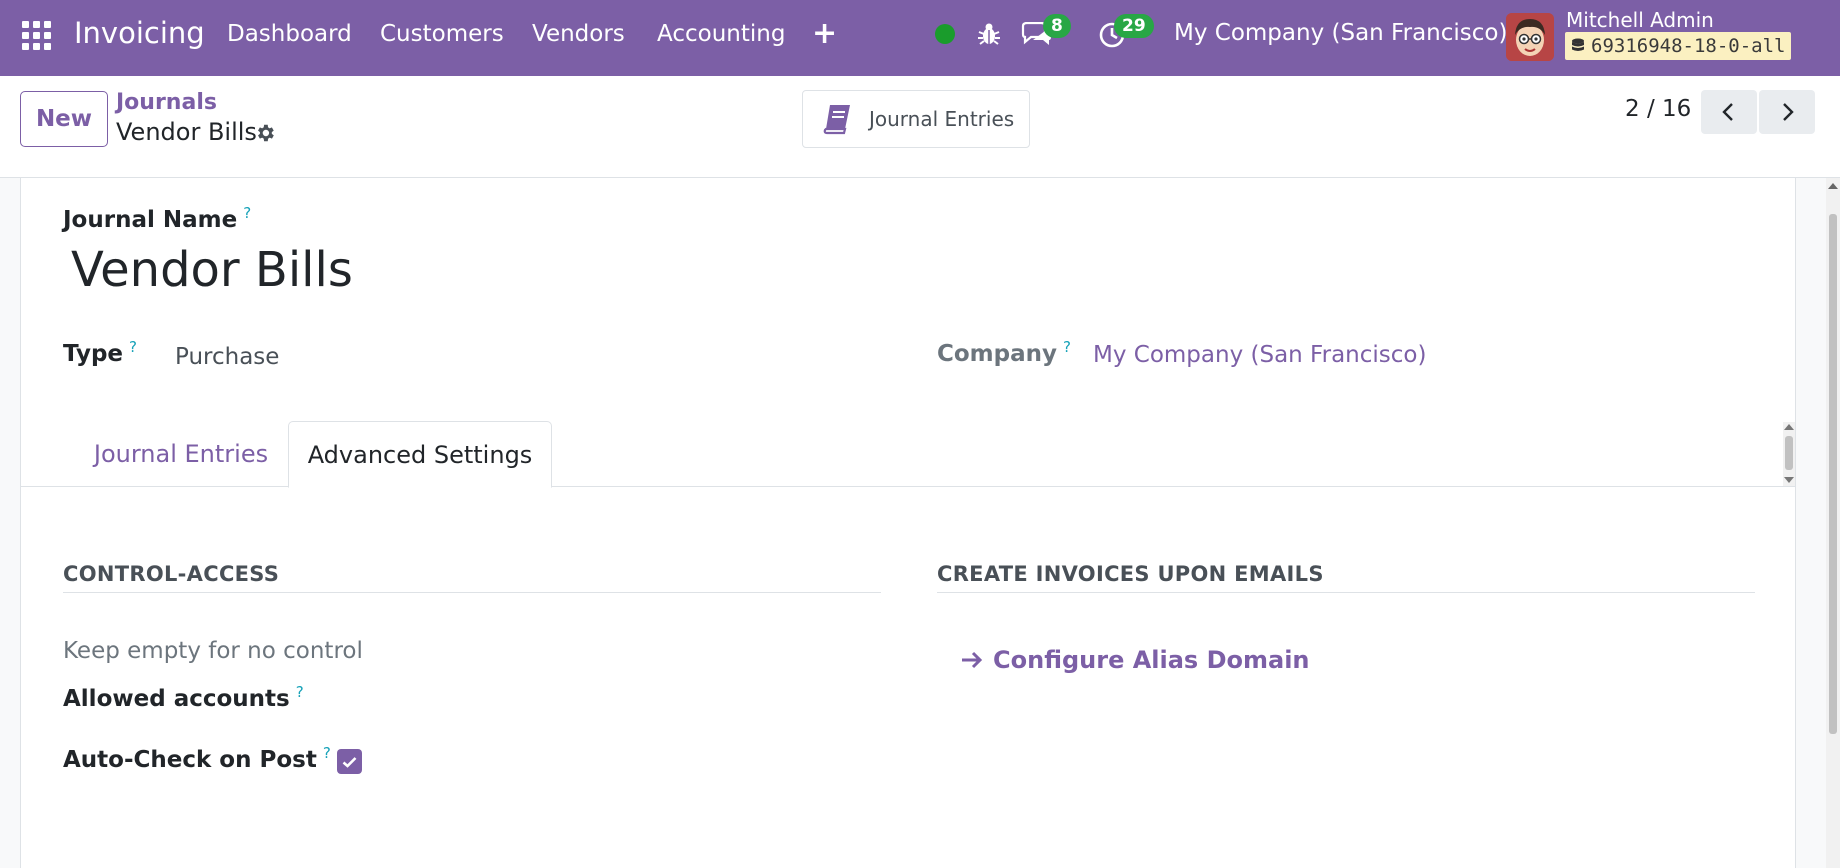 This screenshot has width=1840, height=868. What do you see at coordinates (1067, 347) in the screenshot?
I see `company-help: ?` at bounding box center [1067, 347].